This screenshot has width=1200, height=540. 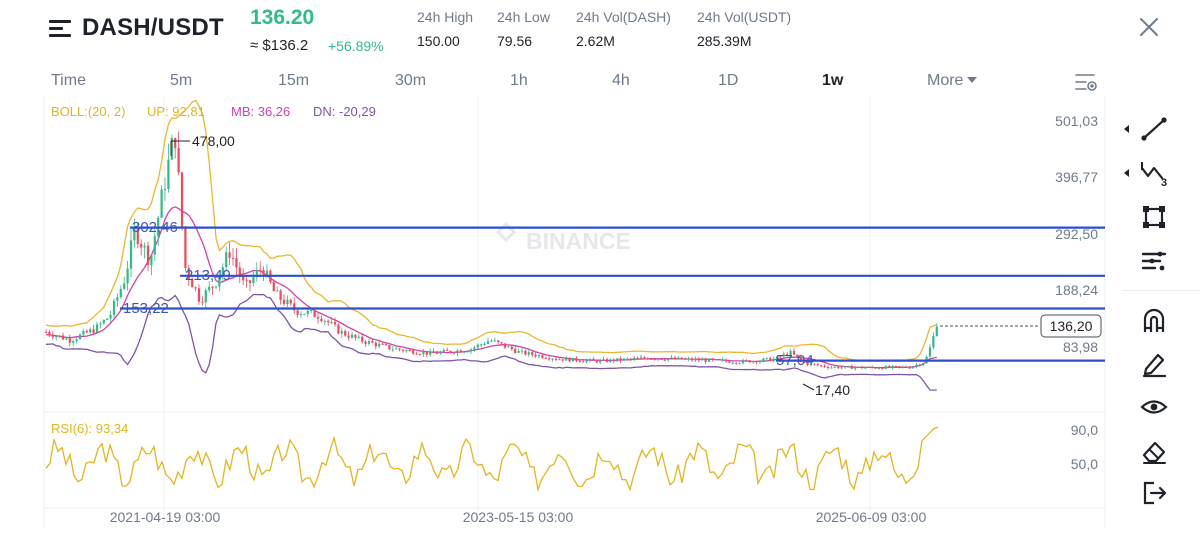 I want to click on chart-settings-icon, so click(x=1086, y=82).